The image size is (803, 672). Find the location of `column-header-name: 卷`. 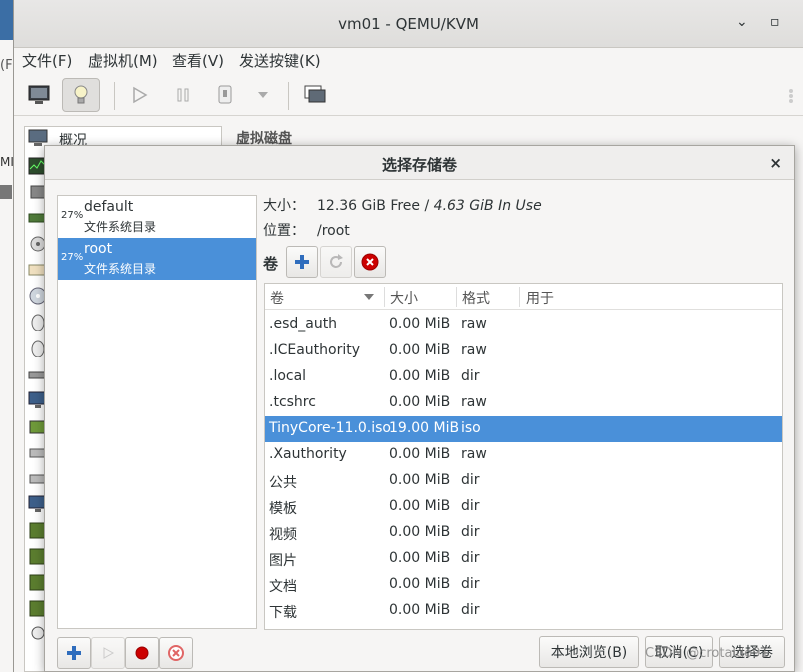

column-header-name: 卷 is located at coordinates (277, 298).